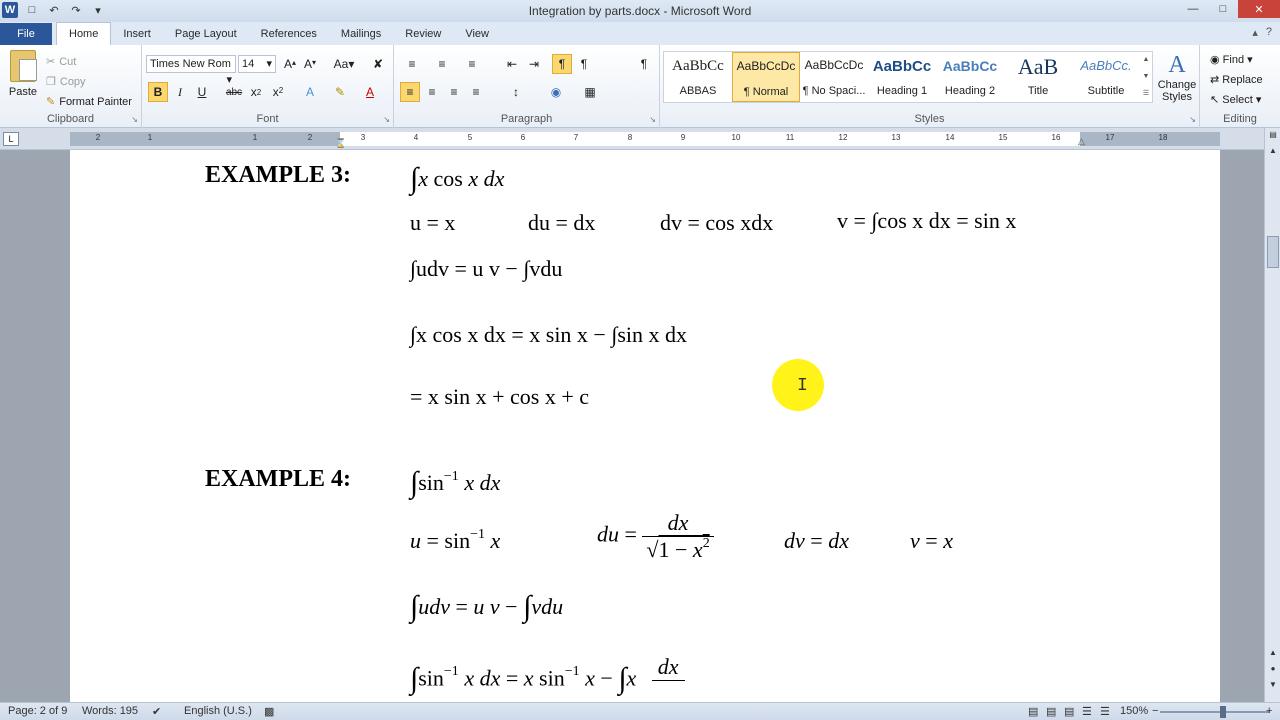 The height and width of the screenshot is (720, 1280). What do you see at coordinates (206, 34) in the screenshot?
I see `tab-page-layout: Page Layout` at bounding box center [206, 34].